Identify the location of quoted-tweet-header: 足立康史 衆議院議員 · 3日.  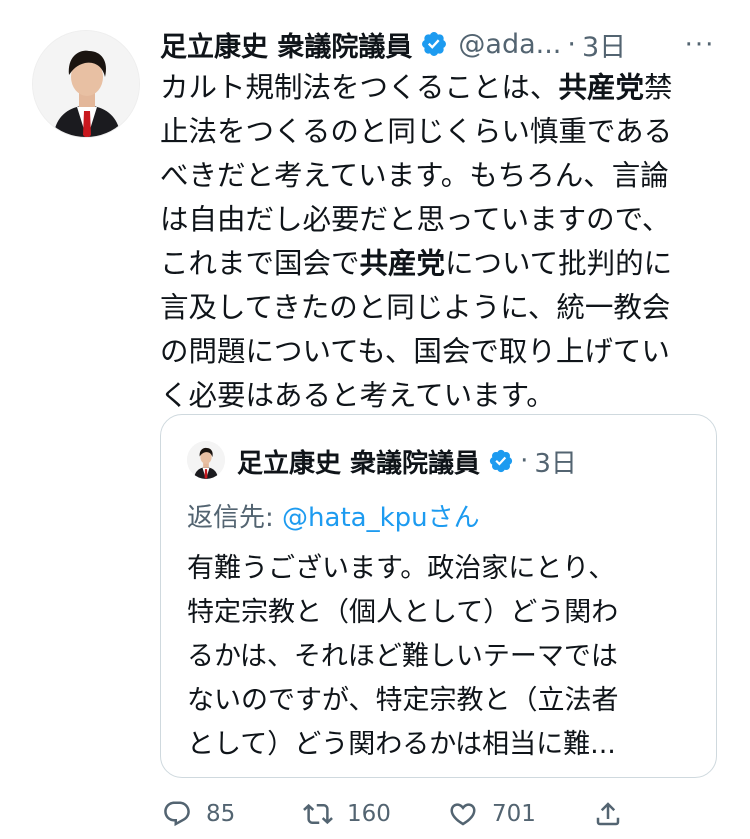
(407, 461).